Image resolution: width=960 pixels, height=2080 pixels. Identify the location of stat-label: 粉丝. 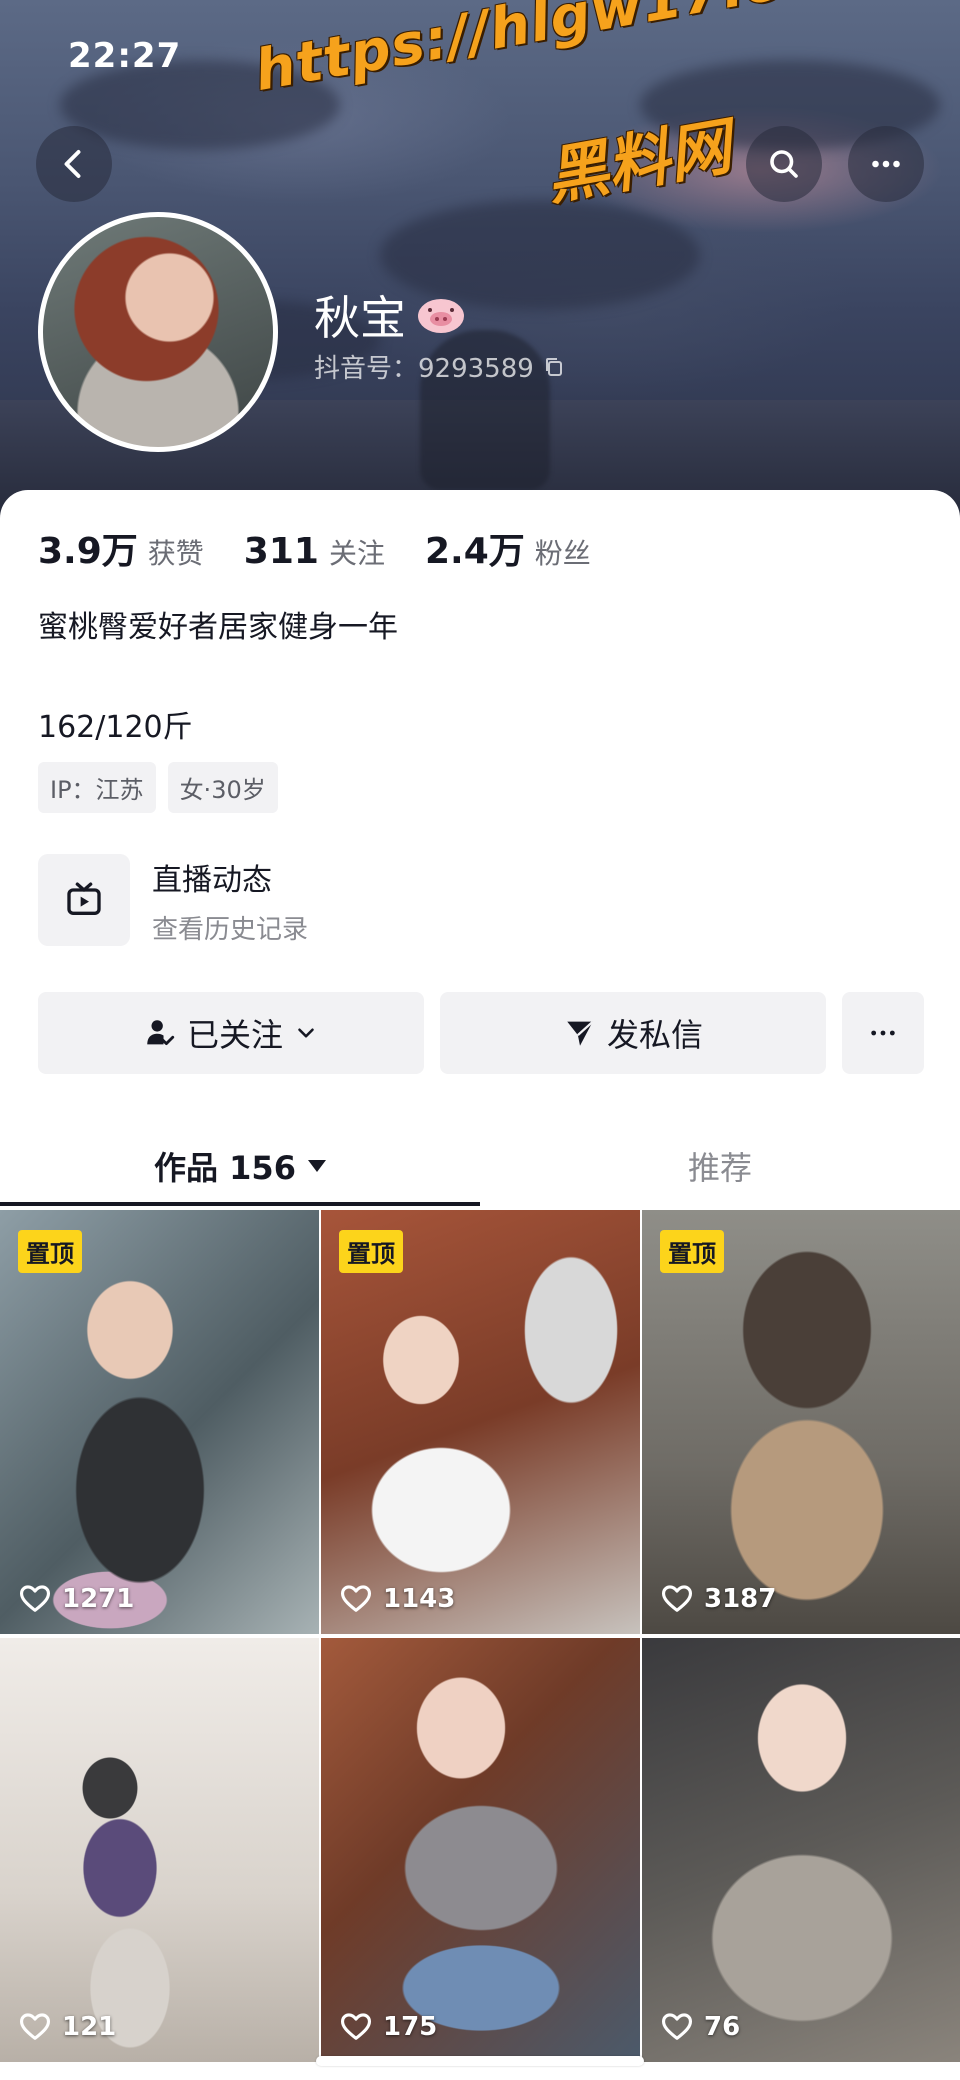
(562, 553).